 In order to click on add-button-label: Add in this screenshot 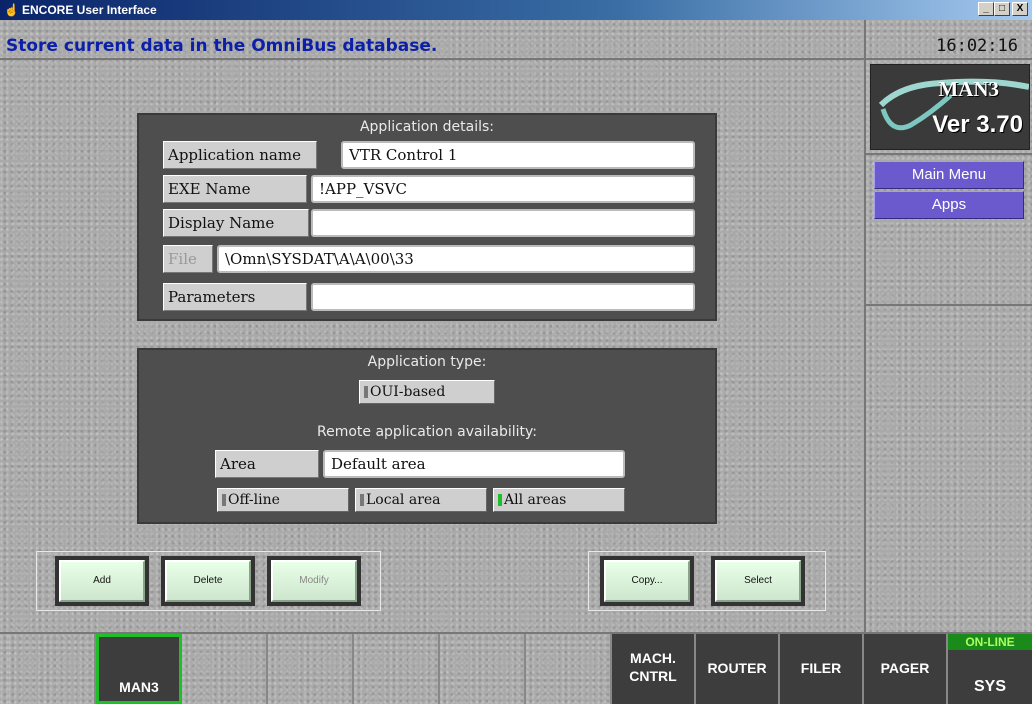, I will do `click(102, 581)`.